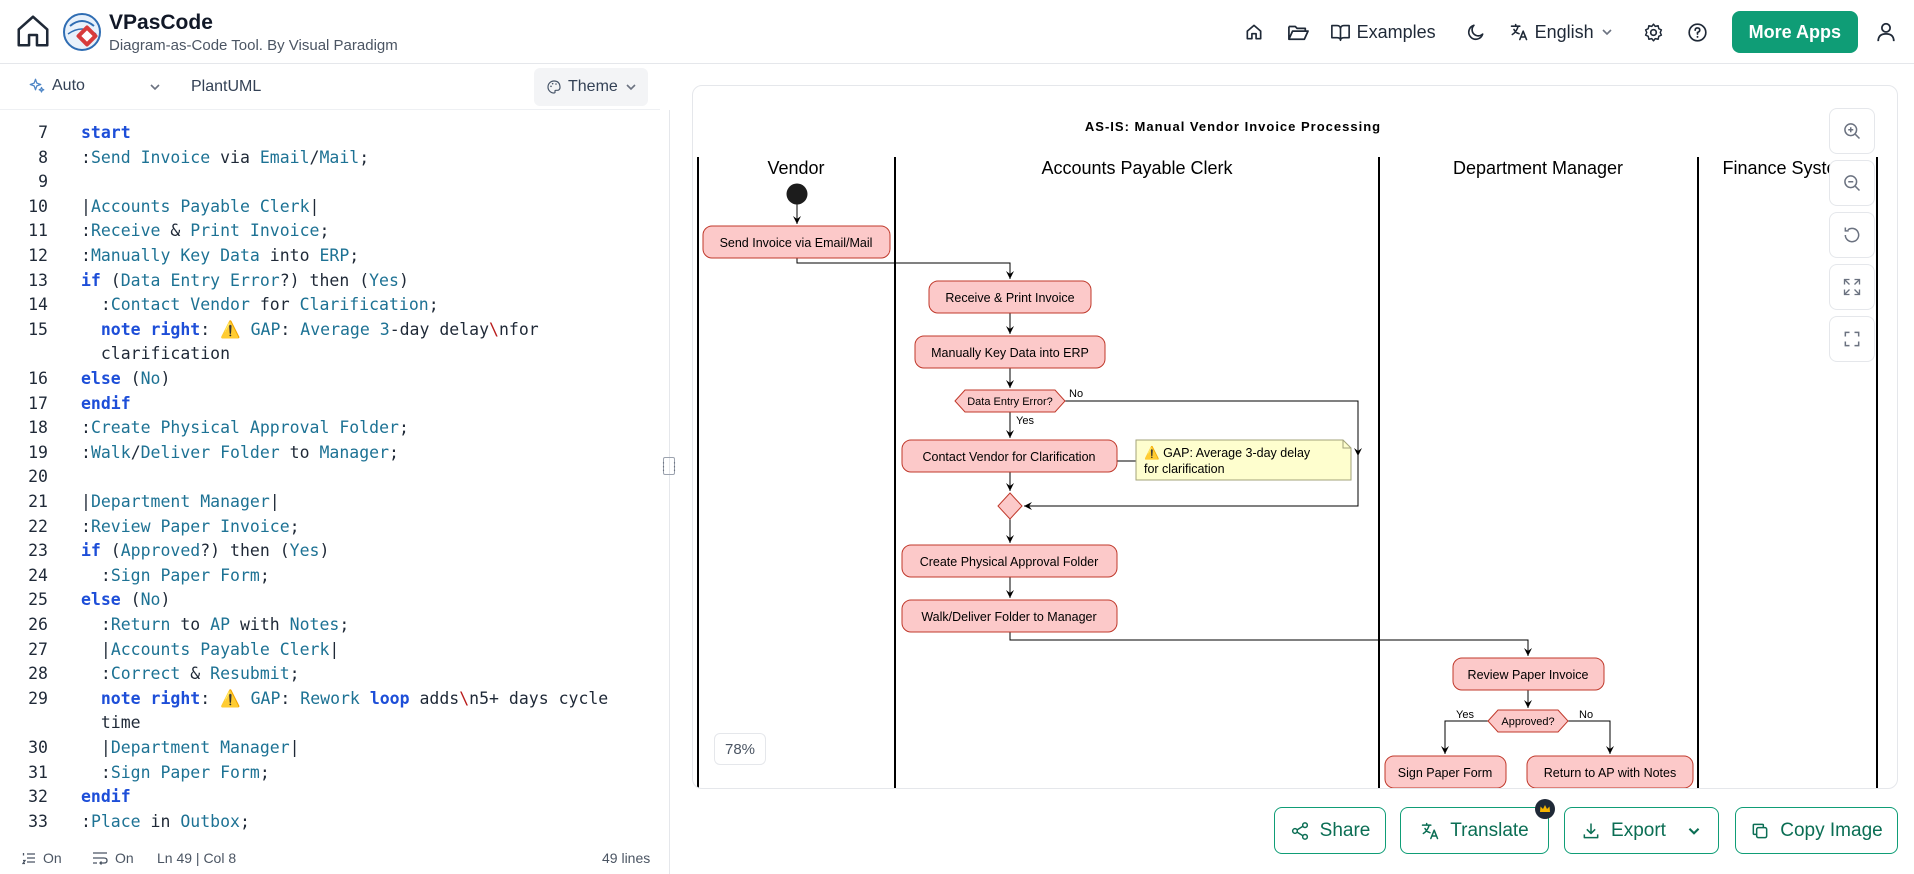 This screenshot has height=874, width=1914. Describe the element at coordinates (111, 722) in the screenshot. I see `code-line: time` at that location.